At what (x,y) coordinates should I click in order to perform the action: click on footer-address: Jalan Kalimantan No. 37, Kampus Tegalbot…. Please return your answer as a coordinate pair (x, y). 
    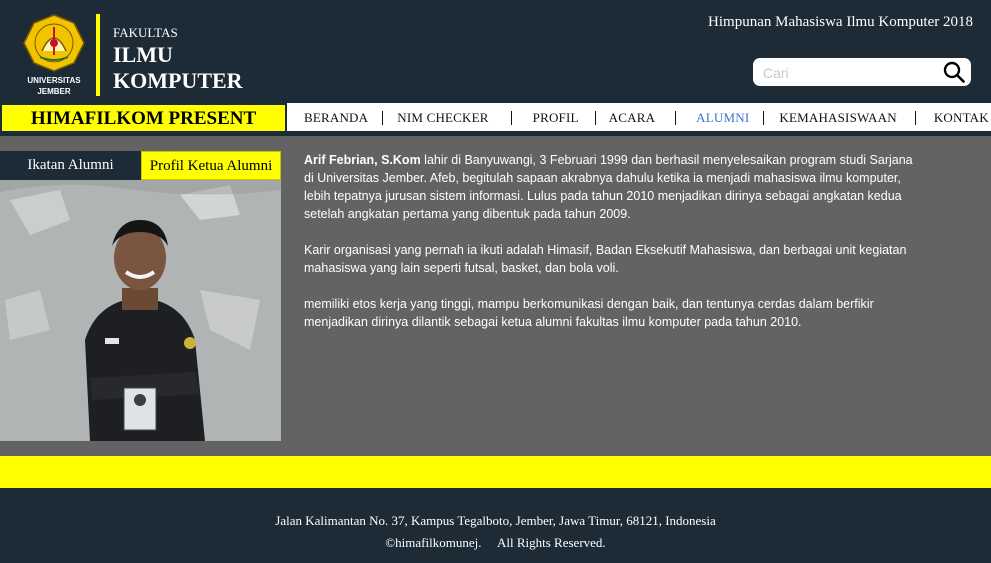
    Looking at the image, I should click on (495, 520).